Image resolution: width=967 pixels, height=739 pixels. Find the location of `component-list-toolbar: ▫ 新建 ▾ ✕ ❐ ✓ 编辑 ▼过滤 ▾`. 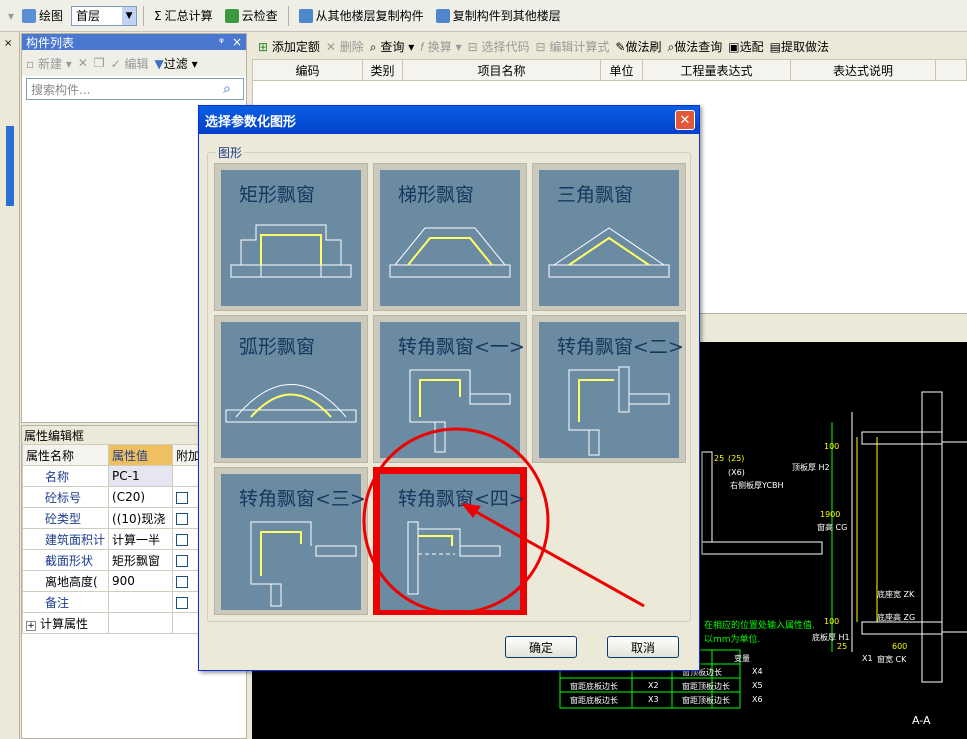

component-list-toolbar: ▫ 新建 ▾ ✕ ❐ ✓ 编辑 ▼过滤 ▾ is located at coordinates (134, 63).